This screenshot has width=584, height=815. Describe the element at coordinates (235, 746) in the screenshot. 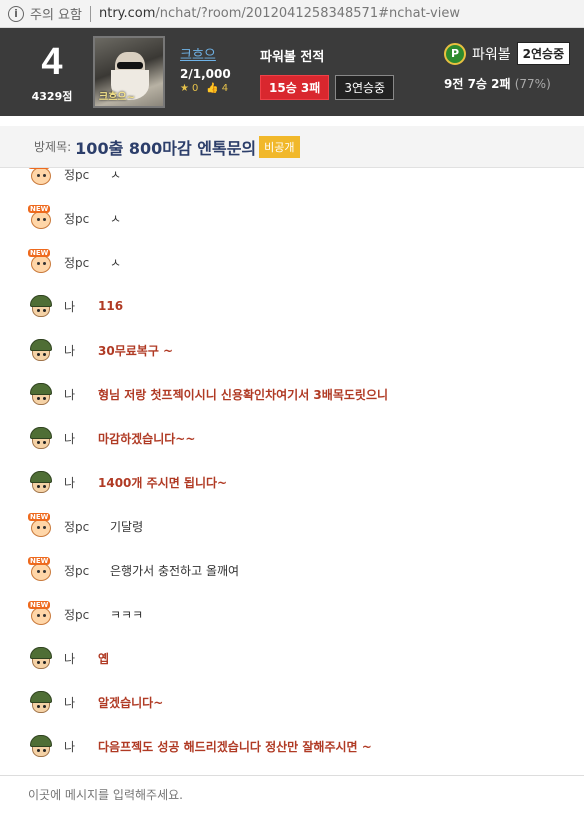

I see `message-text: 다음프젝도 성공 해드리겠습니다 정산만 잘해주시면 ~` at that location.